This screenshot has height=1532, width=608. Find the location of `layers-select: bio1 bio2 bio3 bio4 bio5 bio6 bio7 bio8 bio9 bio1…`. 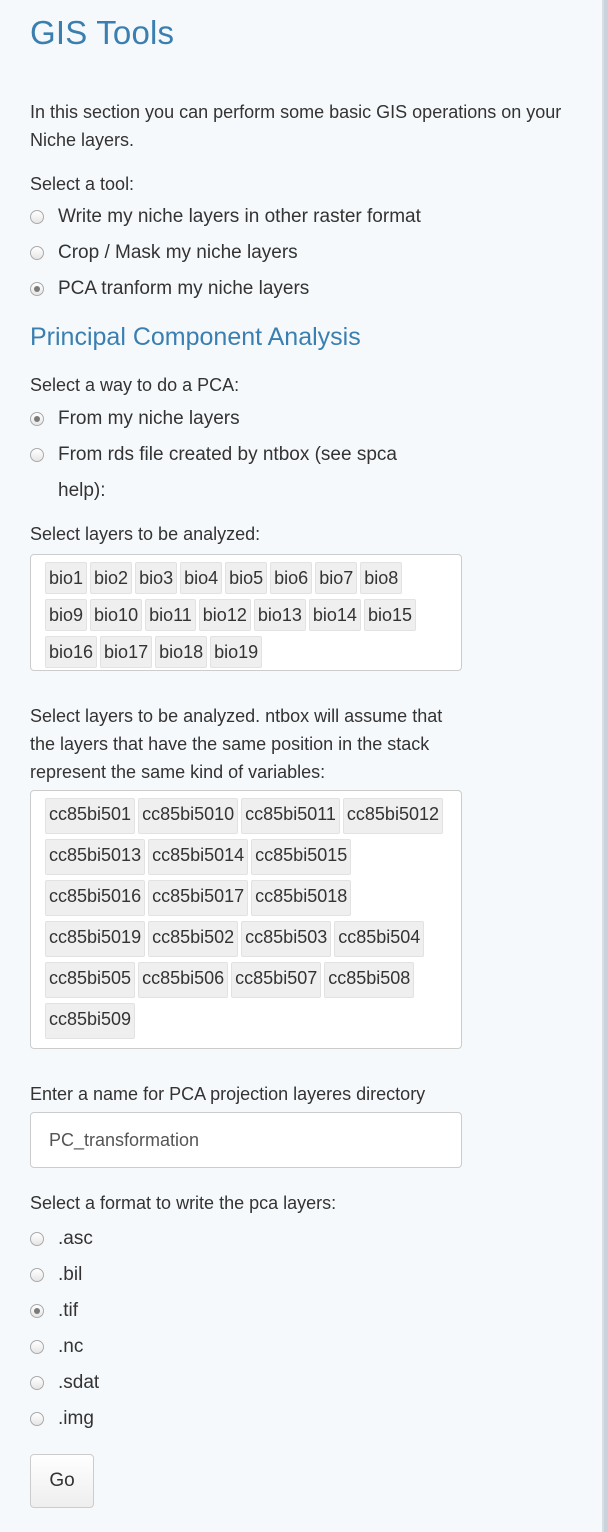

layers-select: bio1 bio2 bio3 bio4 bio5 bio6 bio7 bio8 bio9 bio1… is located at coordinates (246, 612).